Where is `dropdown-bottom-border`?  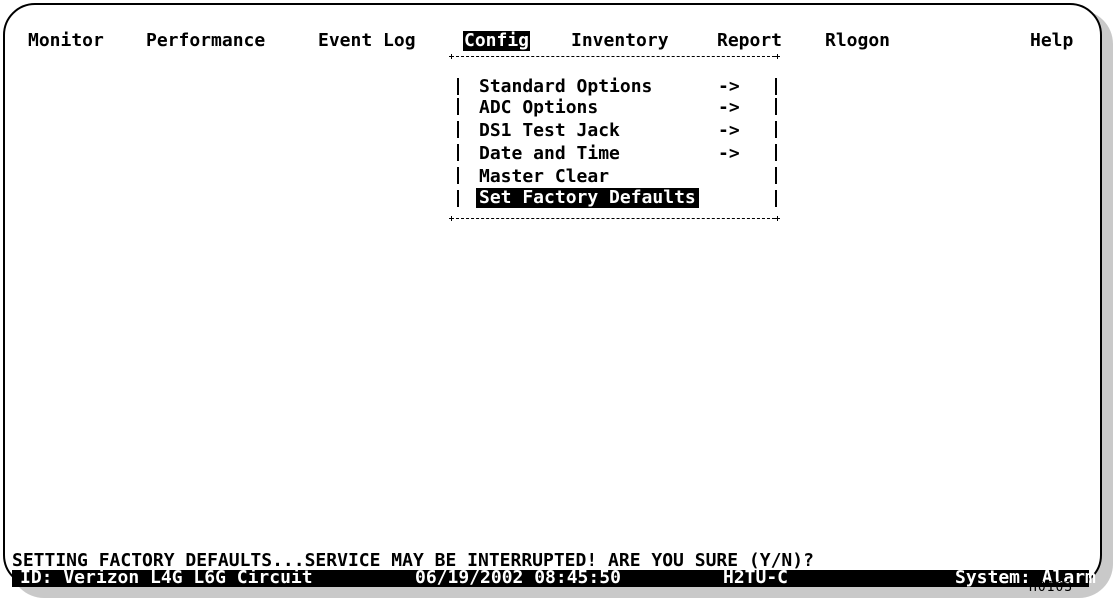 dropdown-bottom-border is located at coordinates (615, 218).